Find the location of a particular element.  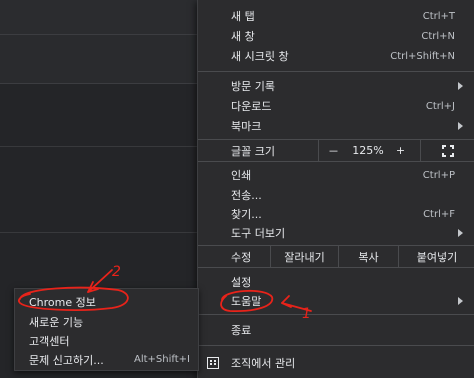

zoom-level: 125% is located at coordinates (368, 150).